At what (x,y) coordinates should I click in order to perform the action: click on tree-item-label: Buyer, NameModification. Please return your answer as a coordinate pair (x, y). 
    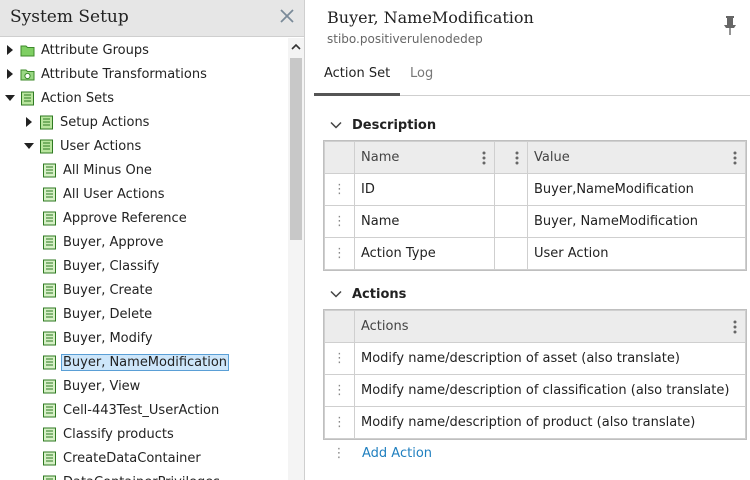
    Looking at the image, I should click on (145, 362).